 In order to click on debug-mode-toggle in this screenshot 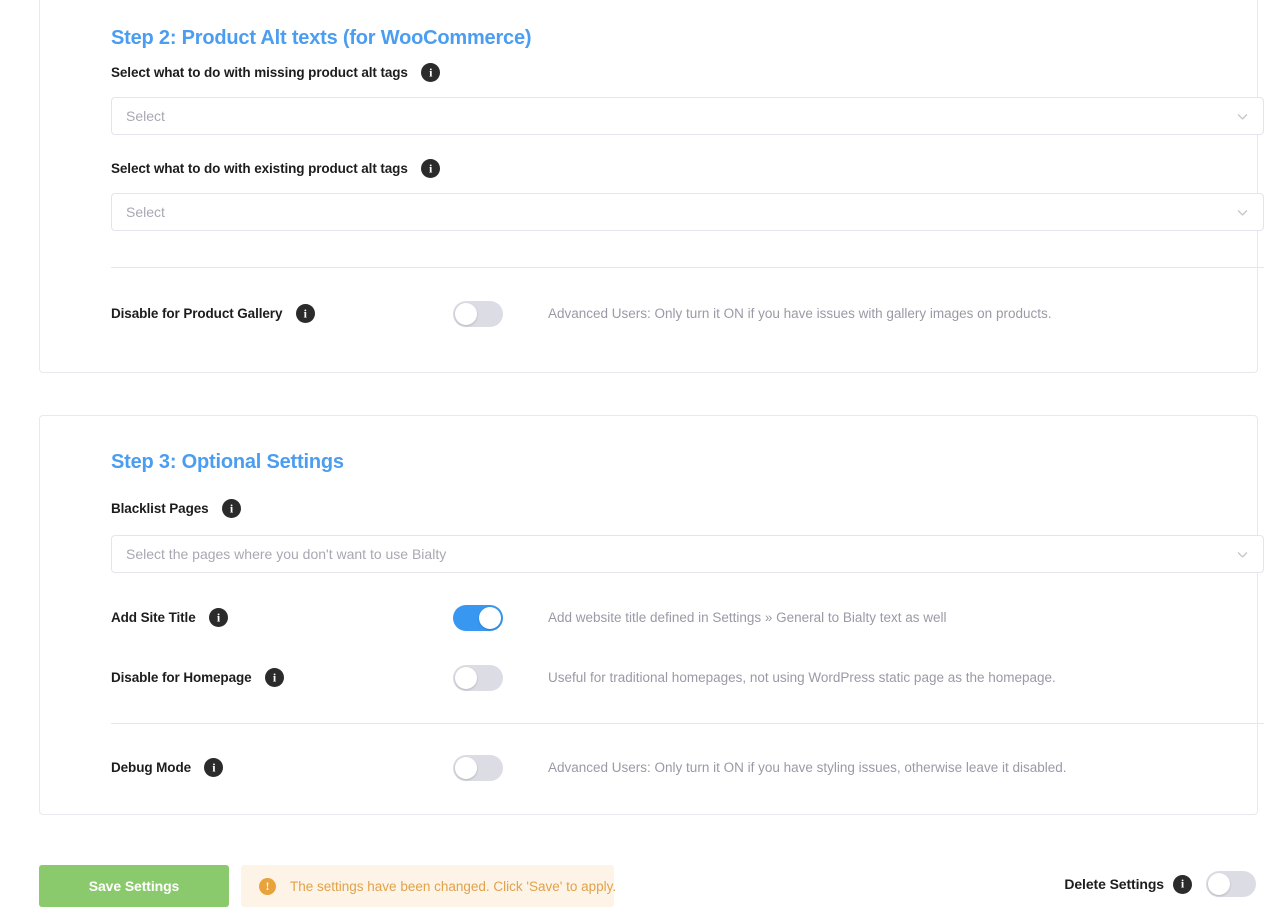, I will do `click(478, 768)`.